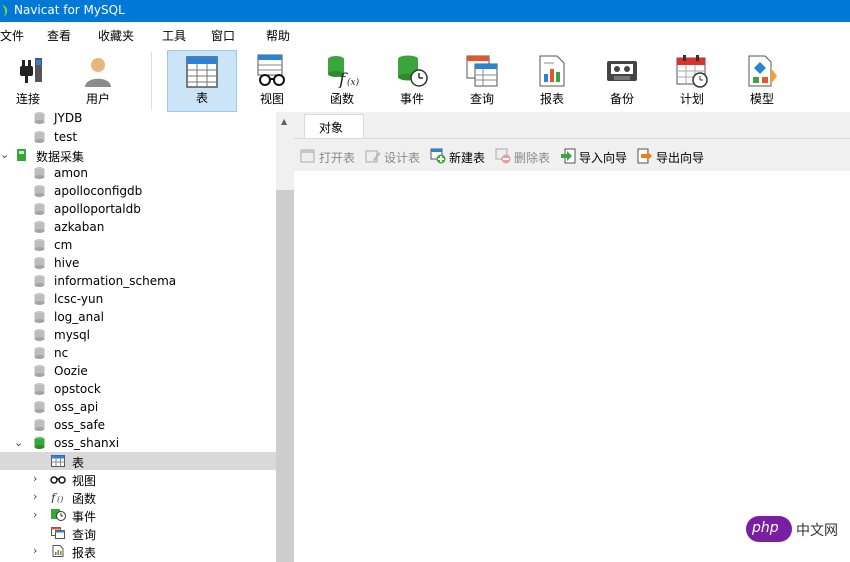  What do you see at coordinates (12, 35) in the screenshot?
I see `menu-file: 文件` at bounding box center [12, 35].